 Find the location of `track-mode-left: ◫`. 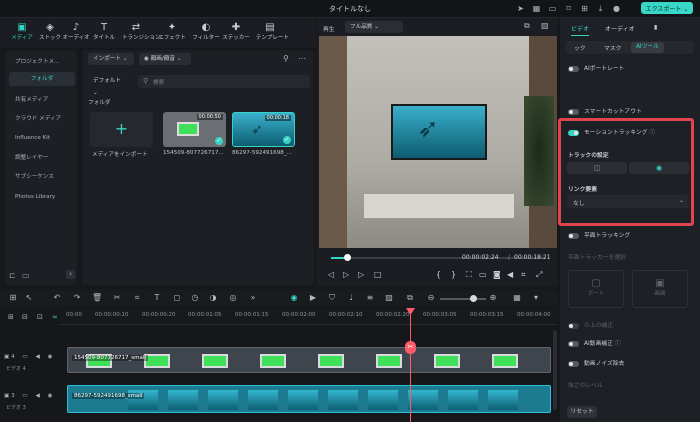

track-mode-left: ◫ is located at coordinates (597, 168).